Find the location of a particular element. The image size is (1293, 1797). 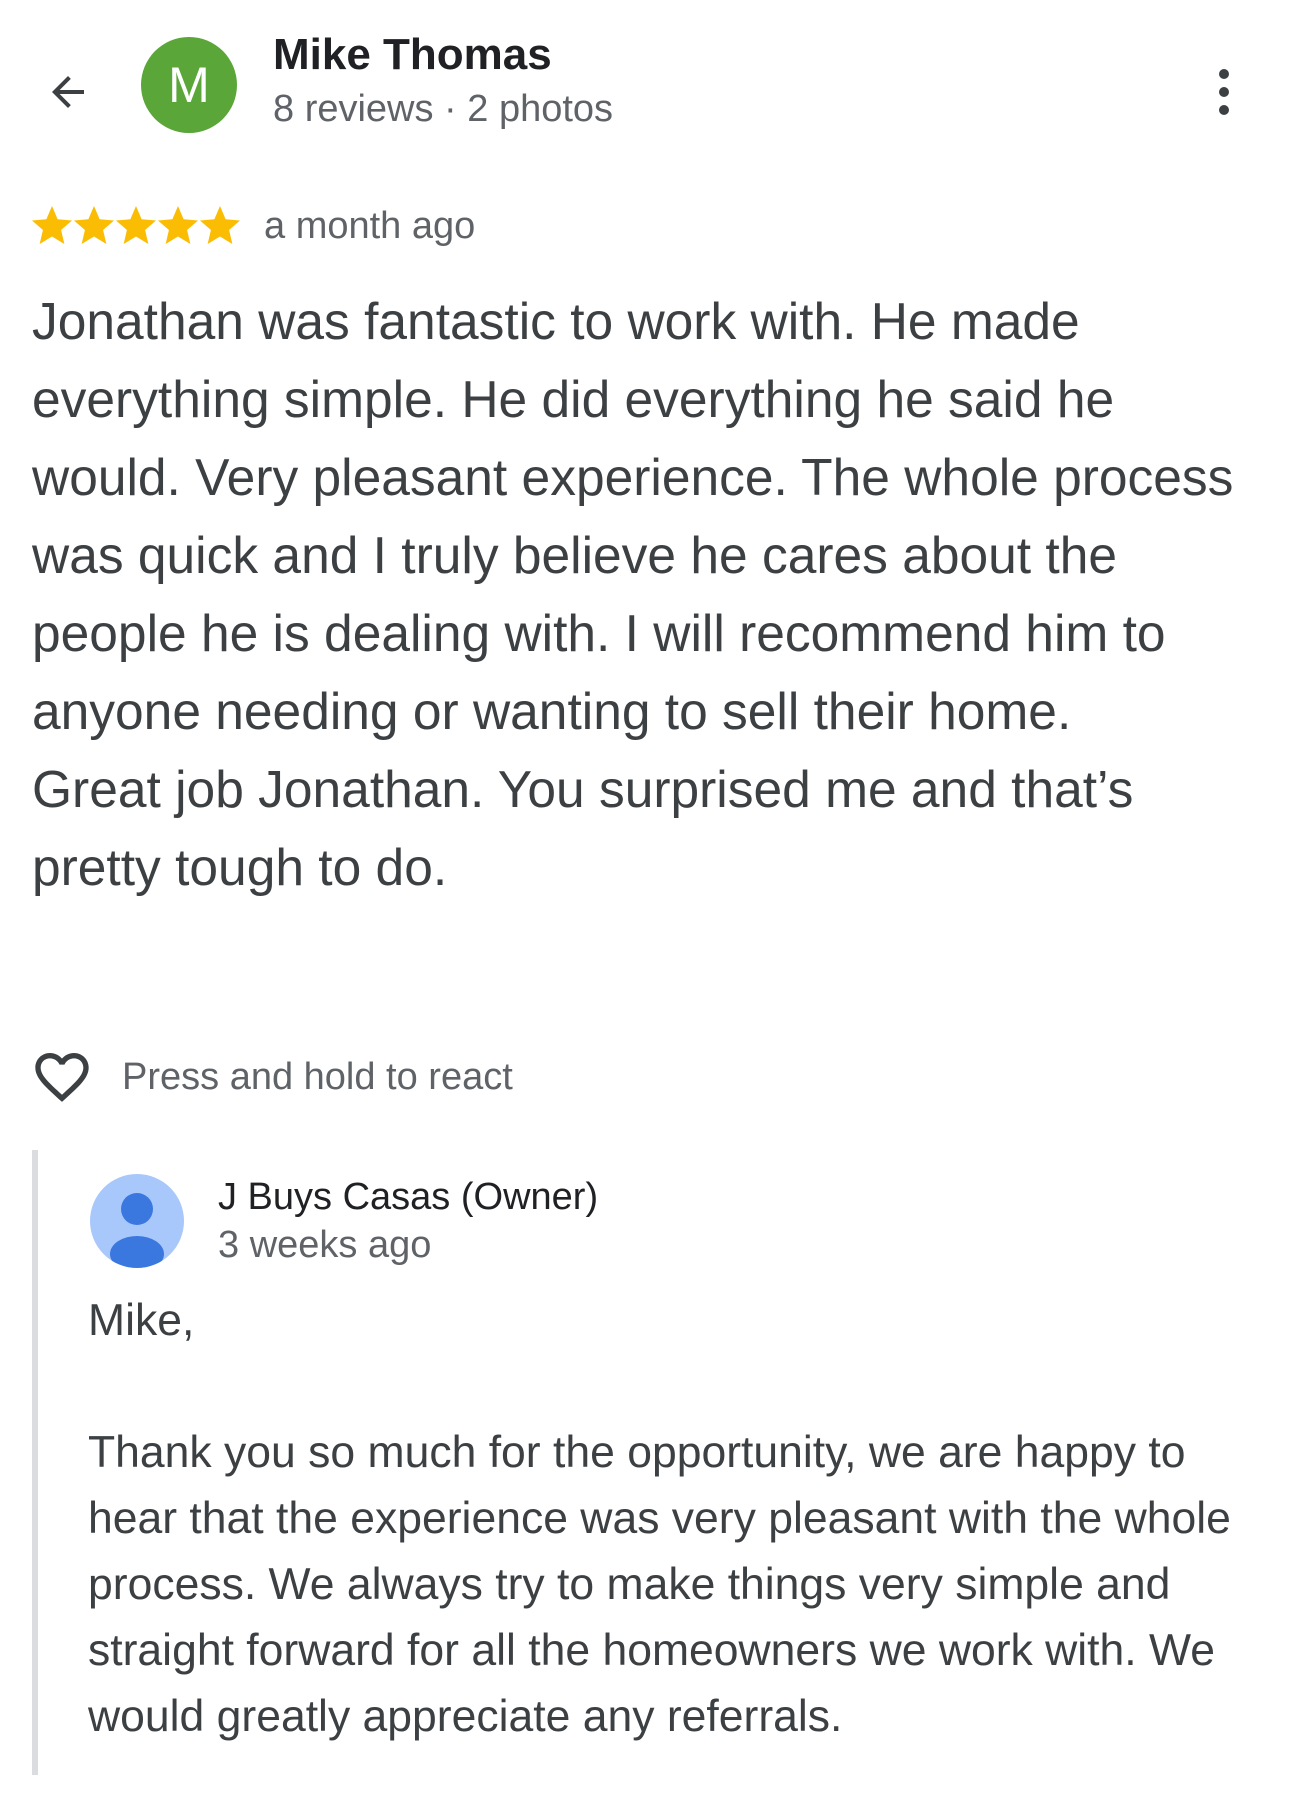

rating-row: a month ago is located at coordinates (253, 226).